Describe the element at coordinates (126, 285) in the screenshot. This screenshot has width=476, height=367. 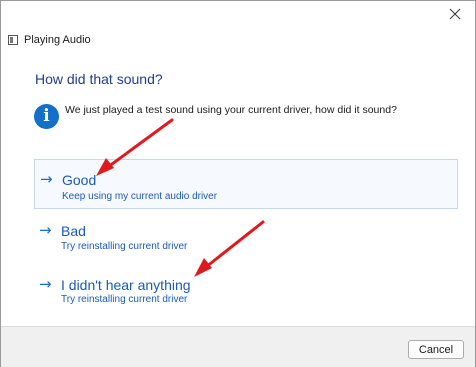
I see `option-no-sound-title: I didn't hear anything` at that location.